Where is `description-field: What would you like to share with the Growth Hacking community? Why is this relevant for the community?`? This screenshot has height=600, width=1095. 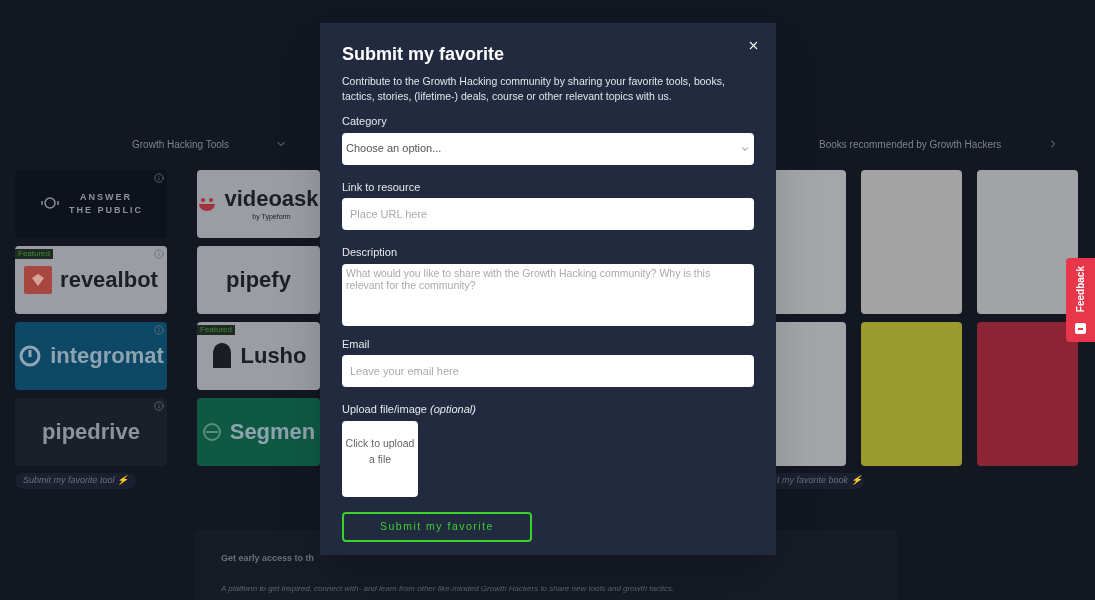 description-field: What would you like to share with the Growth Hacking community? Why is this relevant for the community? is located at coordinates (548, 294).